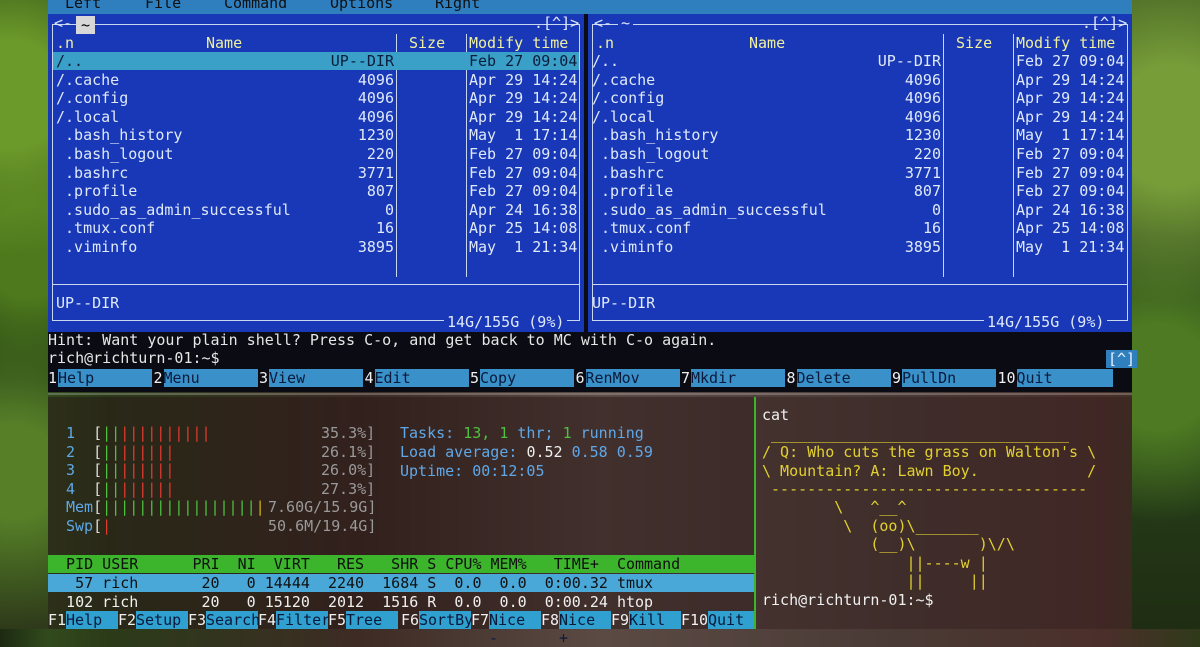 Image resolution: width=1200 pixels, height=647 pixels. Describe the element at coordinates (927, 191) in the screenshot. I see `file-size: 807` at that location.